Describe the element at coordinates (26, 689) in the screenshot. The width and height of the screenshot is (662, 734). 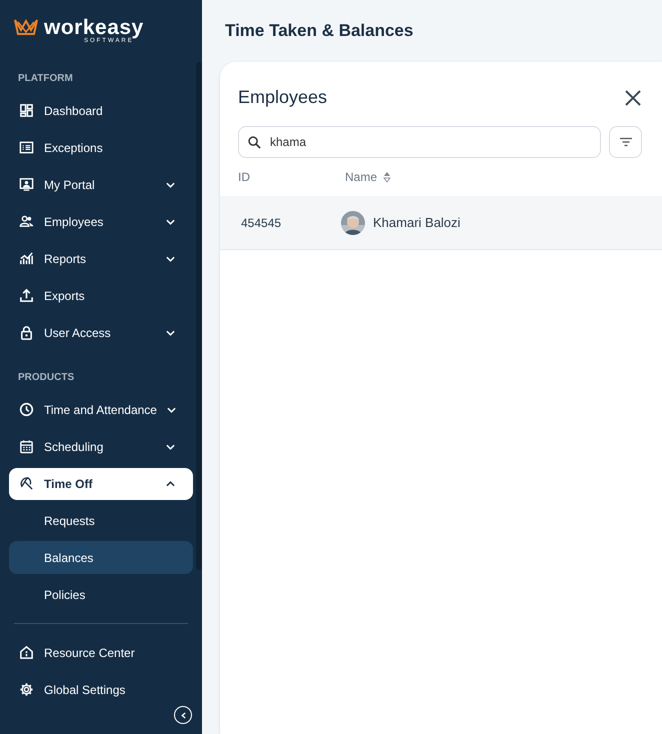
I see `settings-icon` at that location.